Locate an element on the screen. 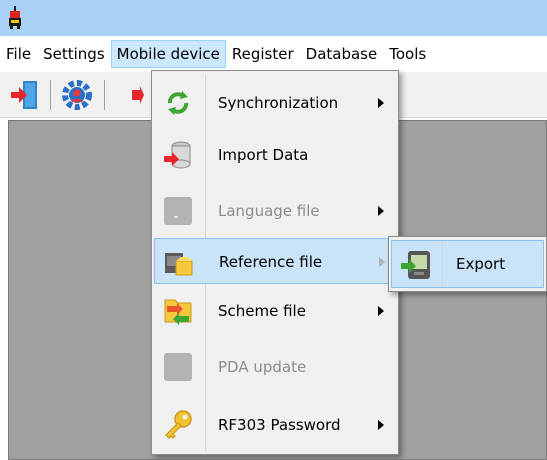 The image size is (547, 460). menu-item-language-file: Language file is located at coordinates (275, 211).